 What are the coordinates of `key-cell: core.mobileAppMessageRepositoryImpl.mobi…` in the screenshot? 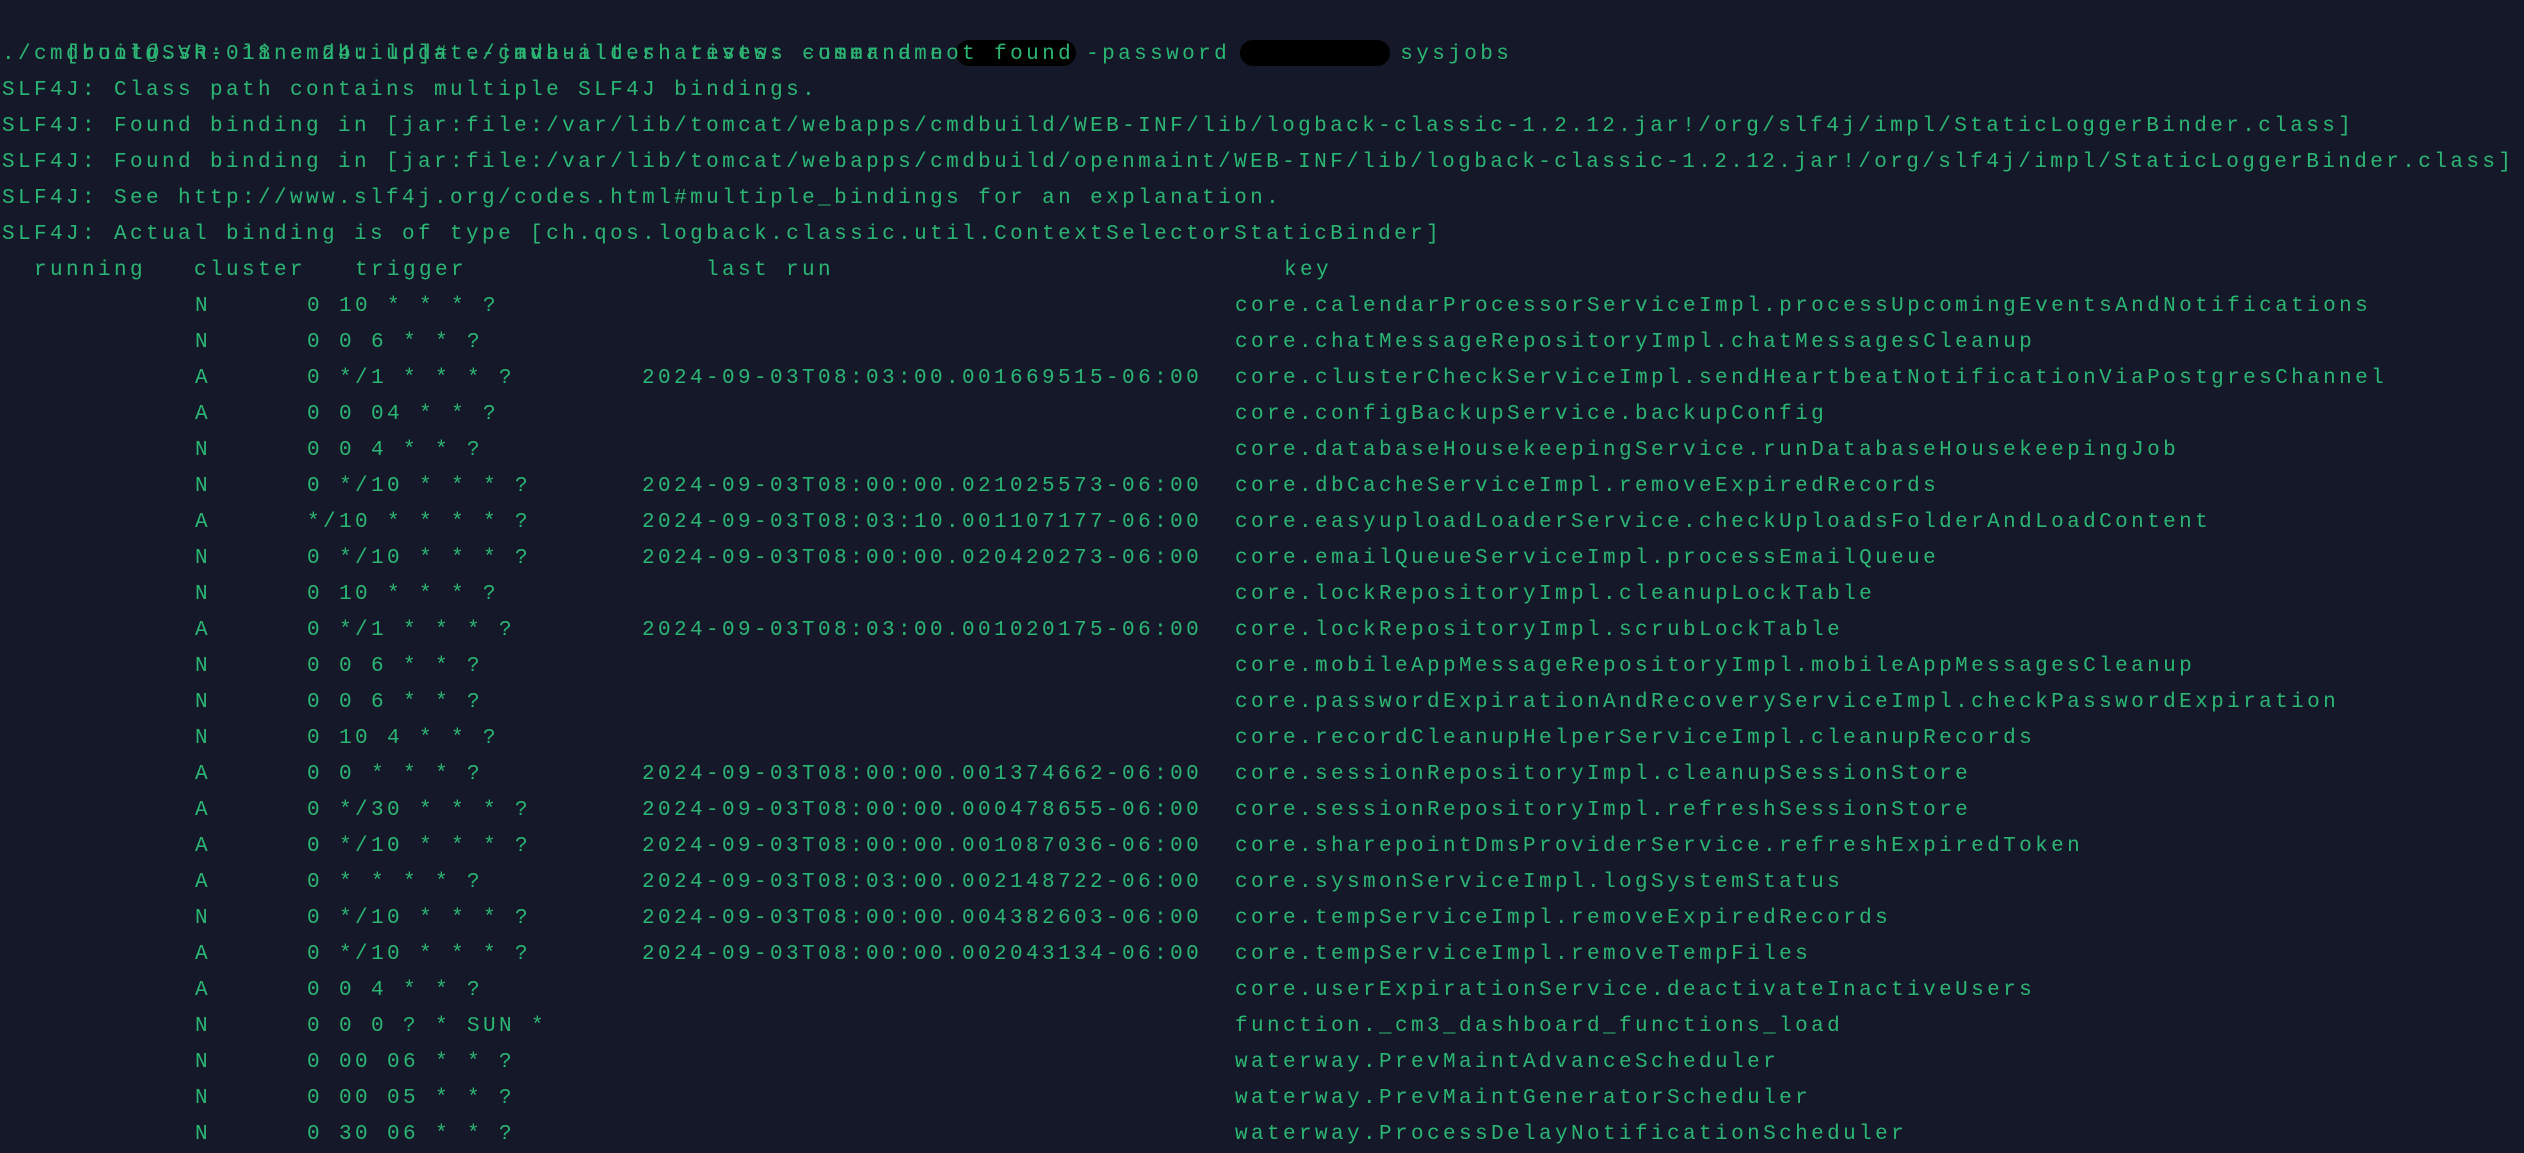 It's located at (1715, 666).